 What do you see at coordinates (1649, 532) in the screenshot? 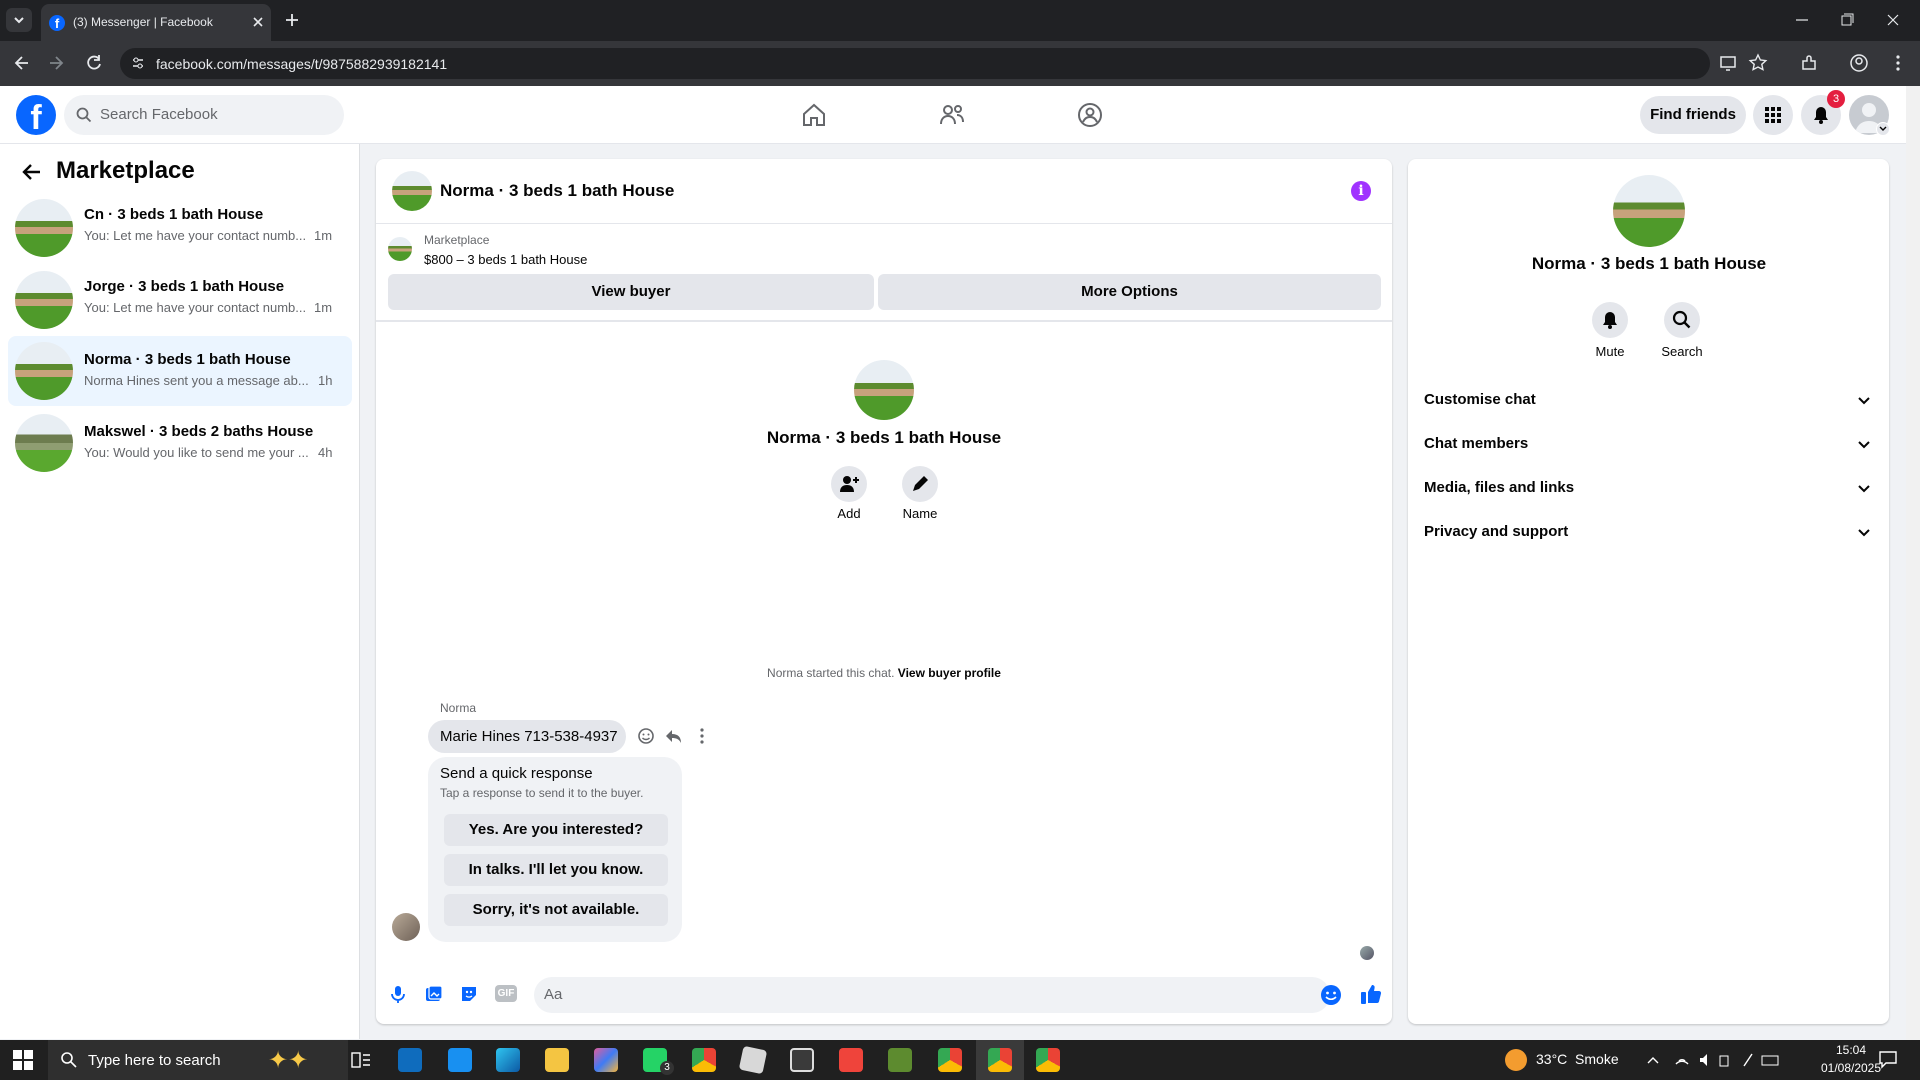
I see `privacy-support-section: Privacy and support` at bounding box center [1649, 532].